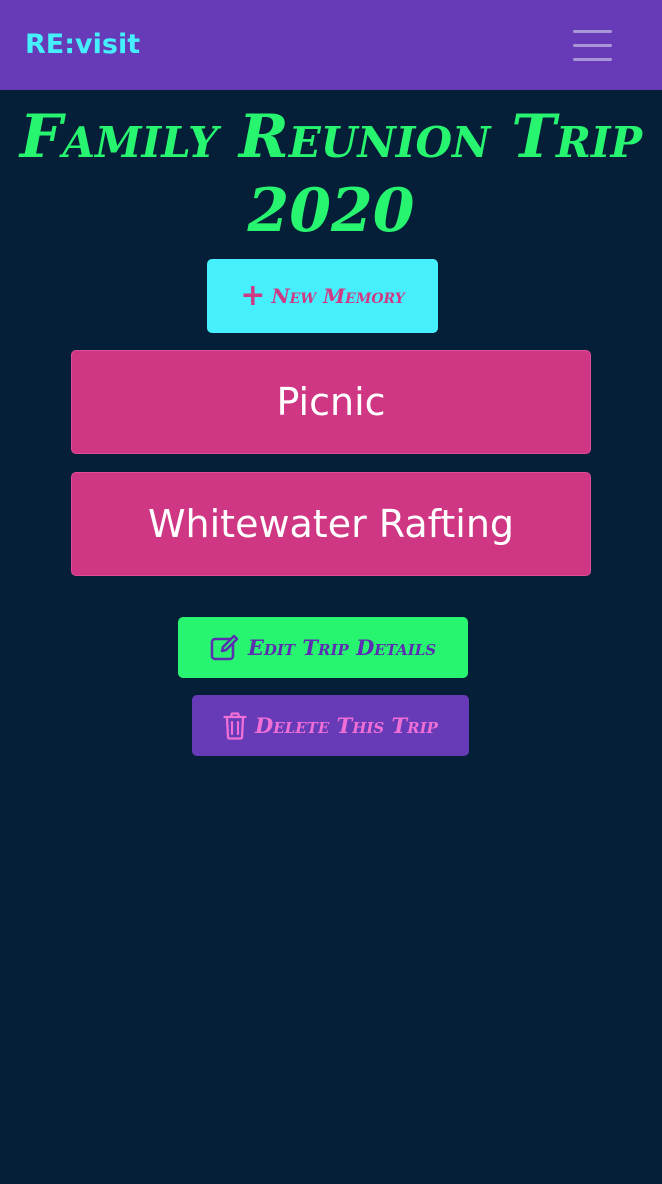 The width and height of the screenshot is (662, 1184). Describe the element at coordinates (331, 45) in the screenshot. I see `top-navbar: RE:visit` at that location.